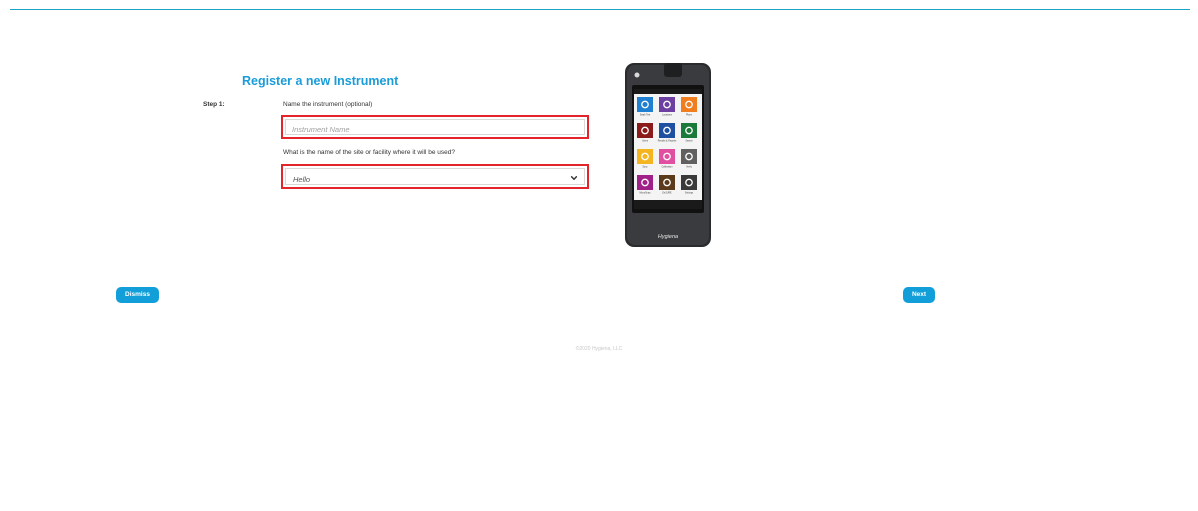 Image resolution: width=1198 pixels, height=511 pixels. Describe the element at coordinates (600, 9) in the screenshot. I see `top-divider` at that location.